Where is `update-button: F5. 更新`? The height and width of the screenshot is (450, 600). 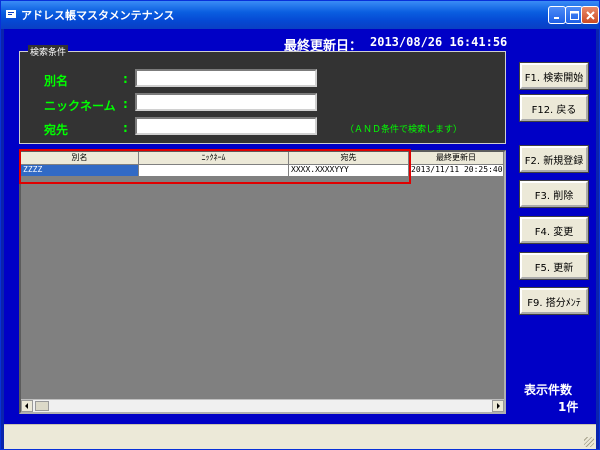
update-button: F5. 更新 is located at coordinates (554, 266).